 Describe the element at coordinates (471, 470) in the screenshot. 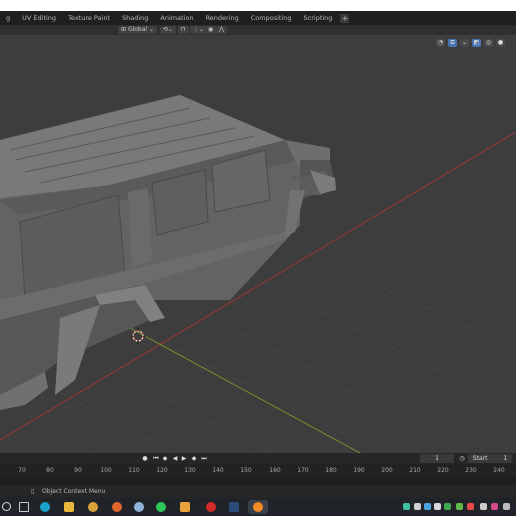

I see `timeline-tick: 230` at that location.